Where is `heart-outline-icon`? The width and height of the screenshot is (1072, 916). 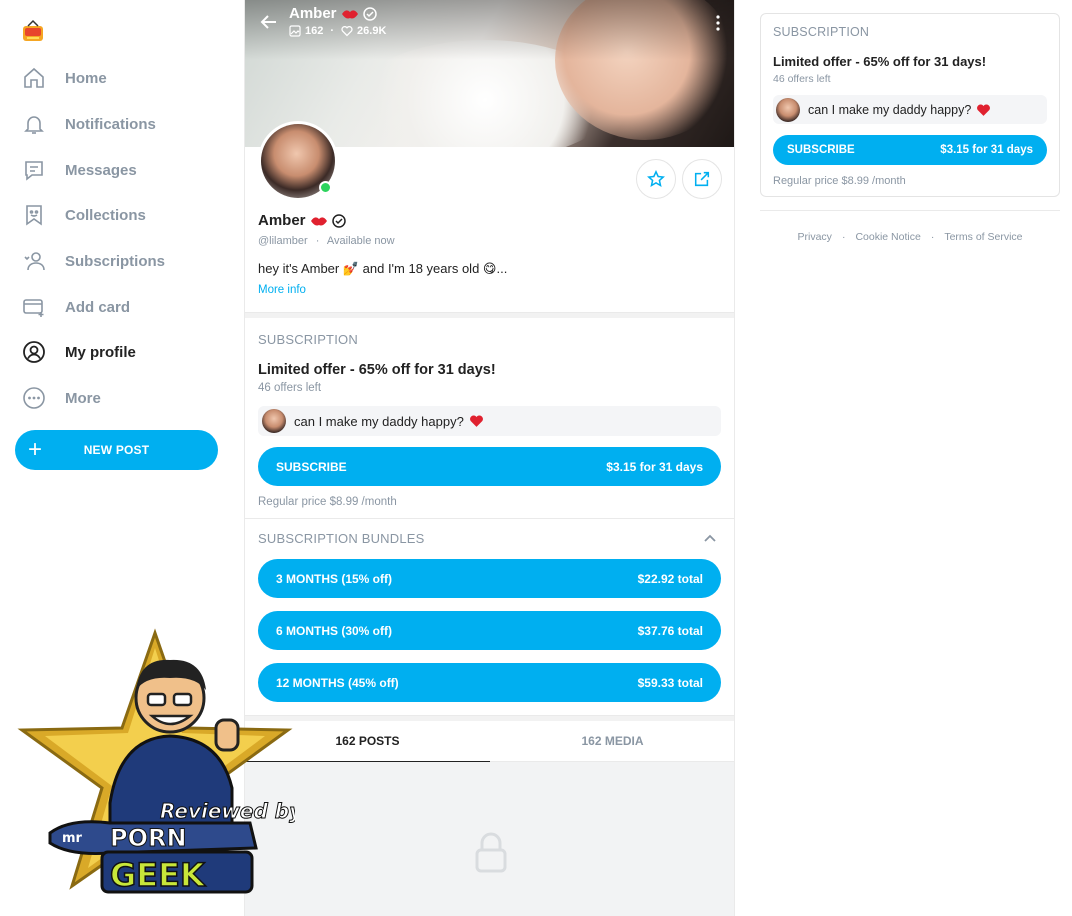 heart-outline-icon is located at coordinates (347, 31).